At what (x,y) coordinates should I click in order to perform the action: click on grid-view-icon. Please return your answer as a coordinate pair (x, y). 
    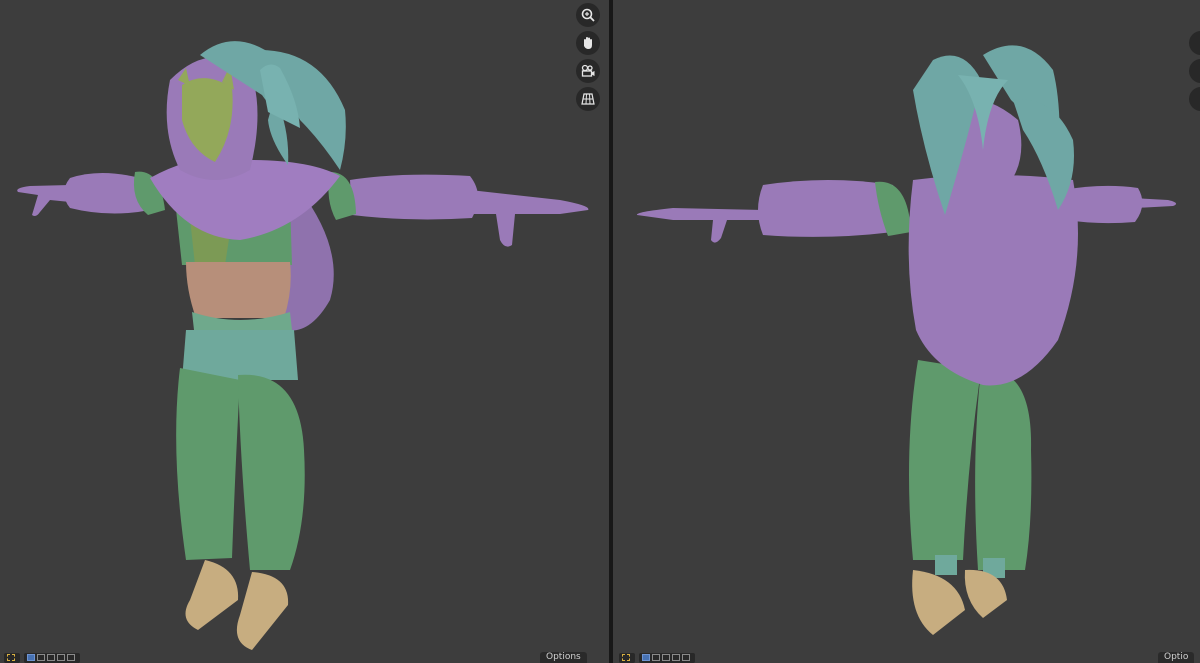
    Looking at the image, I should click on (588, 99).